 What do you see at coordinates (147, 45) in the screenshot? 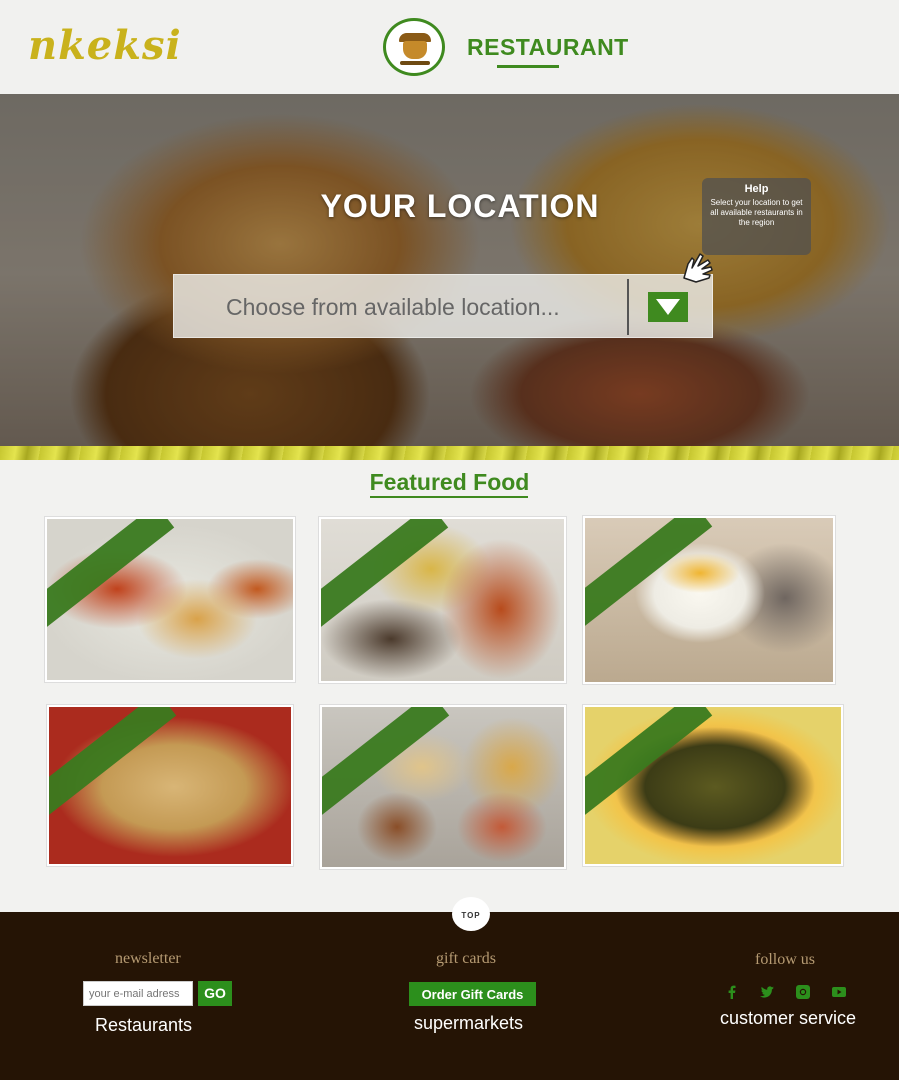
I see `logo-text-b: ksi` at bounding box center [147, 45].